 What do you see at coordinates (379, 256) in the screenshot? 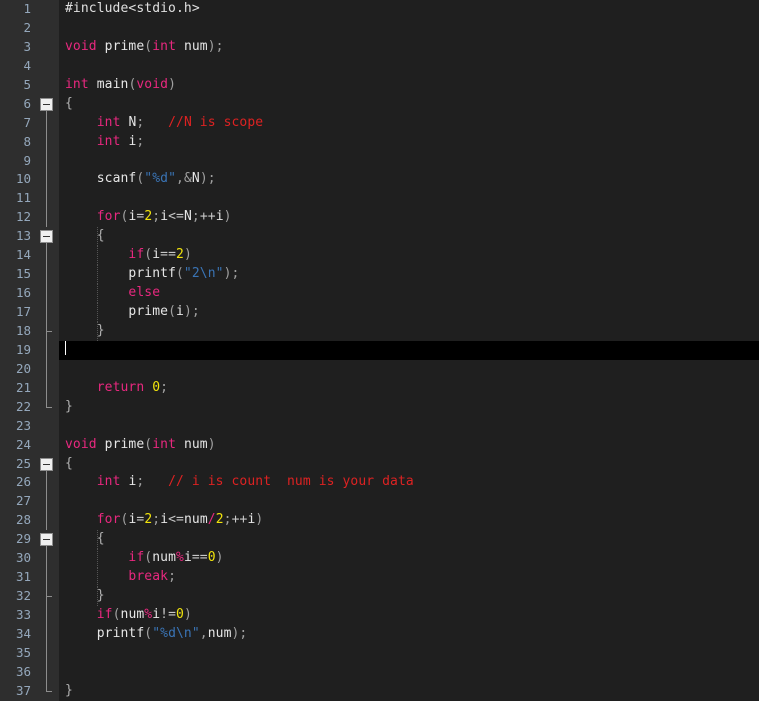
I see `editor-line: 14 if(i==2)` at bounding box center [379, 256].